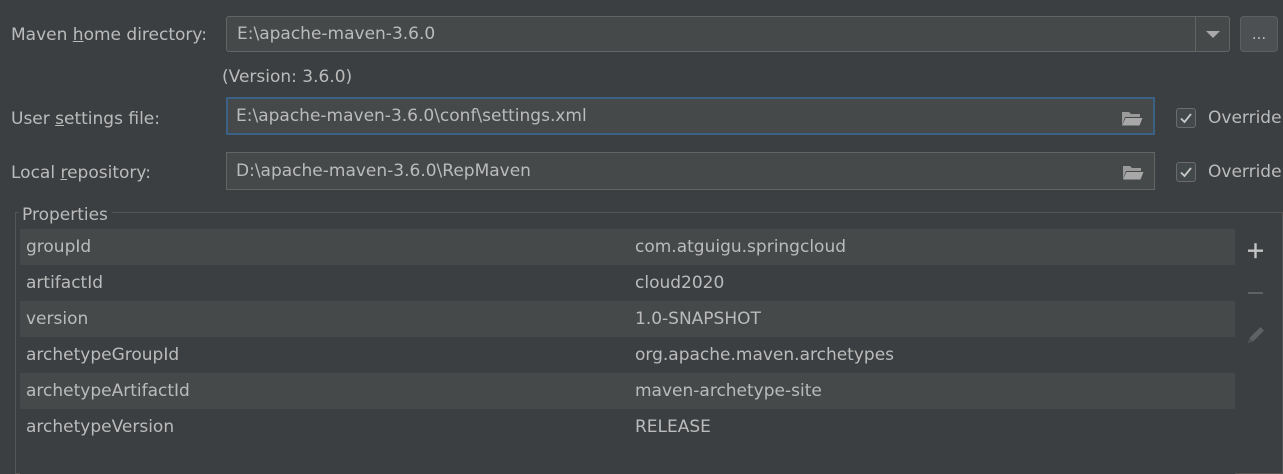 The height and width of the screenshot is (474, 1283). I want to click on user-settings-override-checkbox, so click(1186, 118).